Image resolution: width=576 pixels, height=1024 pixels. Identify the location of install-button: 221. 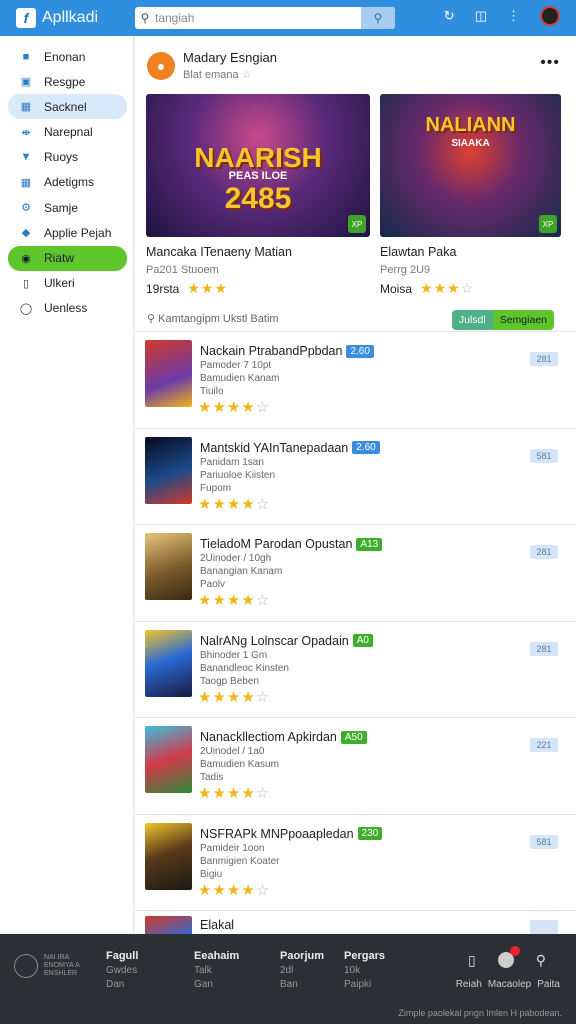
(544, 745).